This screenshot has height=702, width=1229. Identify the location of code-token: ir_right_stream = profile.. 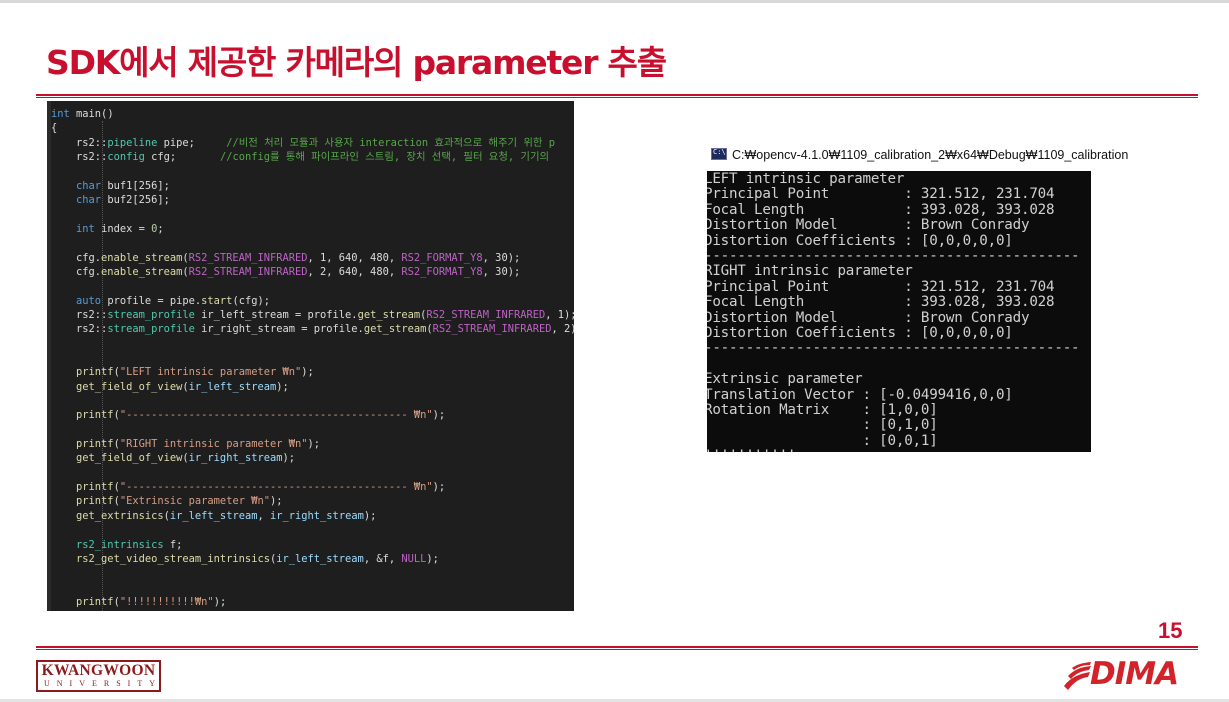
(279, 329).